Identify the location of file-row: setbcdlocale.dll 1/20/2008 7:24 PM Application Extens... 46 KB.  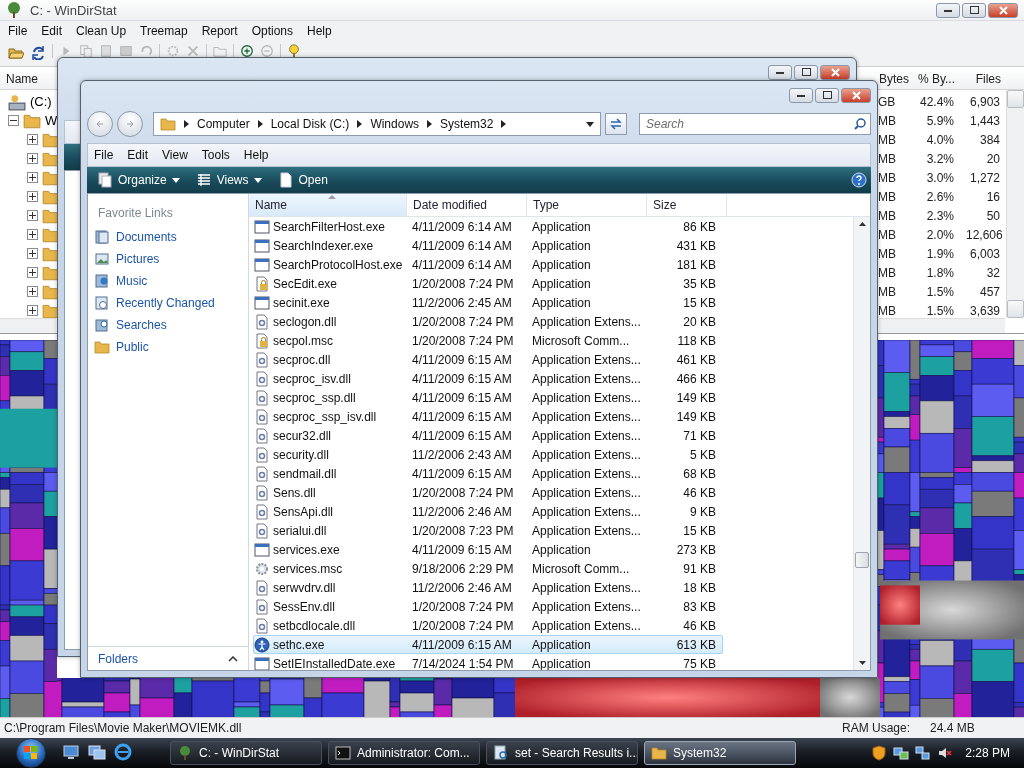
(488, 625).